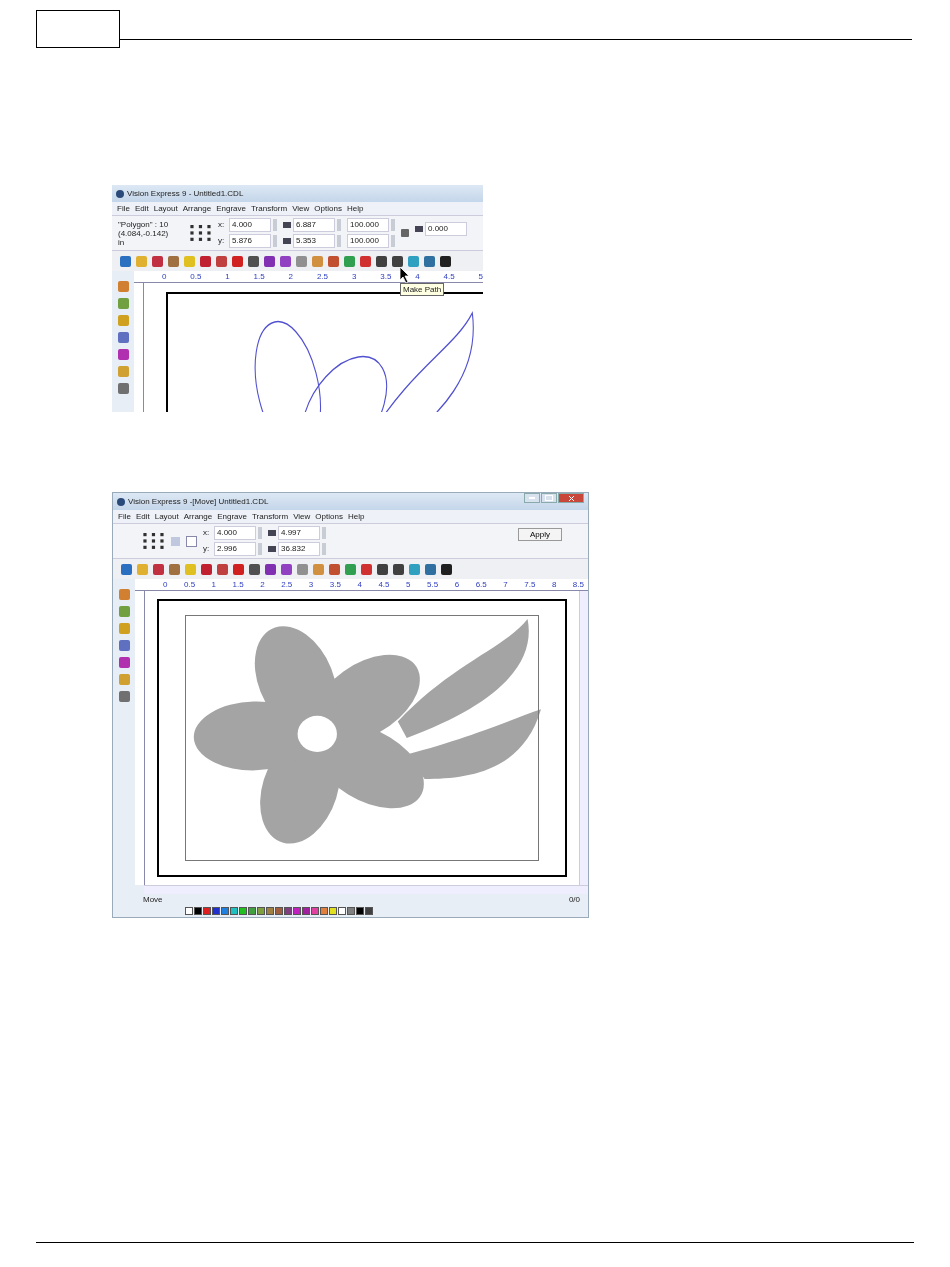  I want to click on number-field: 4.997, so click(299, 533).